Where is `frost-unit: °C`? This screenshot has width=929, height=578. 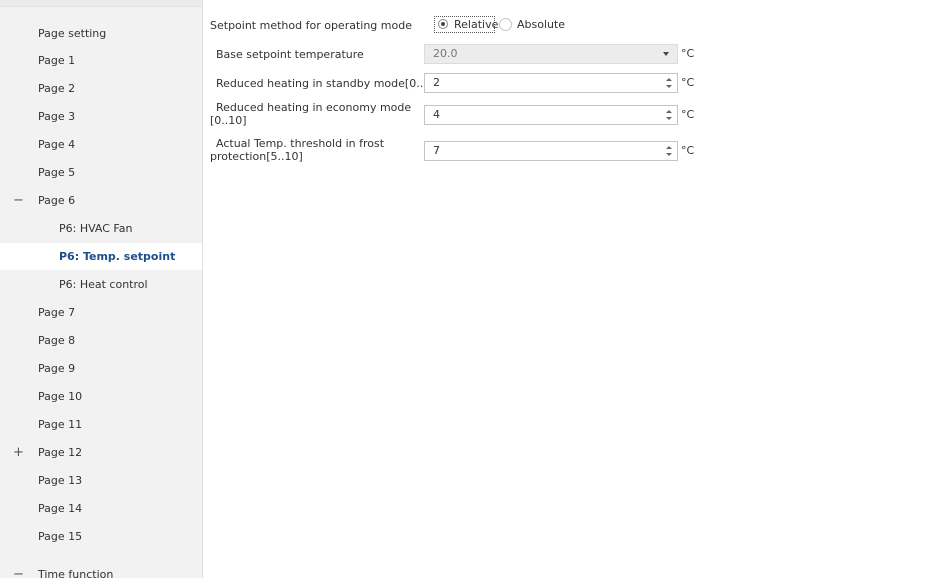
frost-unit: °C is located at coordinates (688, 150).